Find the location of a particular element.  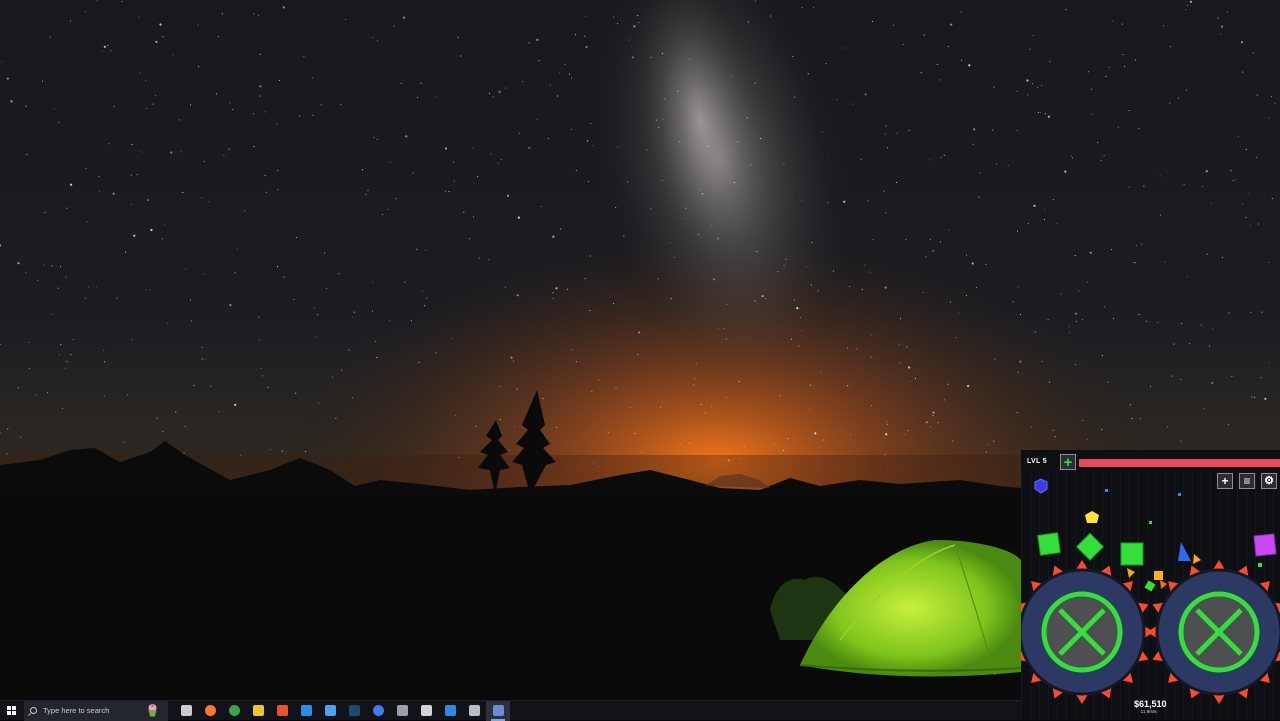

taskbar-app-blue-circle-button is located at coordinates (378, 711).